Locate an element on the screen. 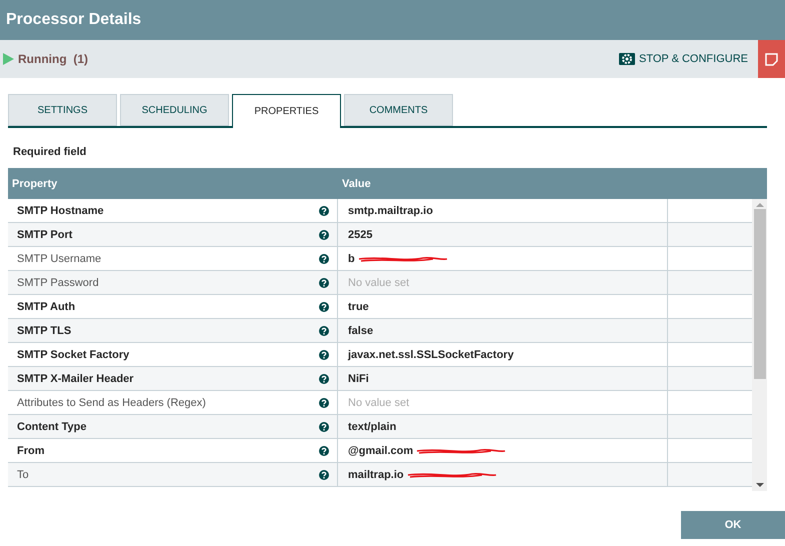  property-name: SMTP Hostname is located at coordinates (61, 210).